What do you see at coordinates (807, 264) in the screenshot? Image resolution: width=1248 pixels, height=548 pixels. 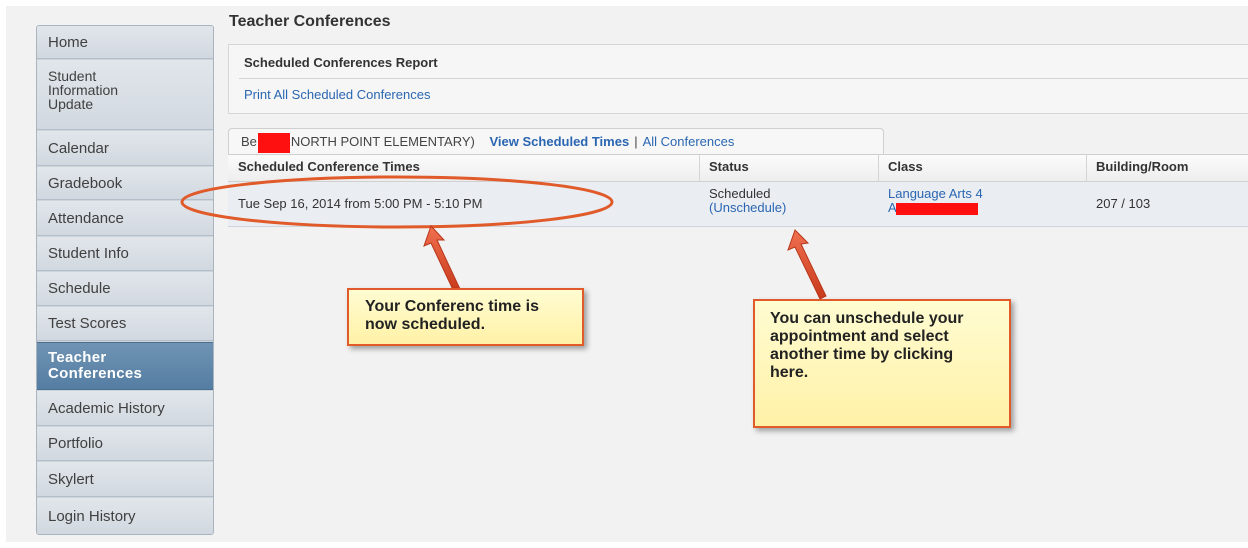 I see `arrow-unschedule-icon` at bounding box center [807, 264].